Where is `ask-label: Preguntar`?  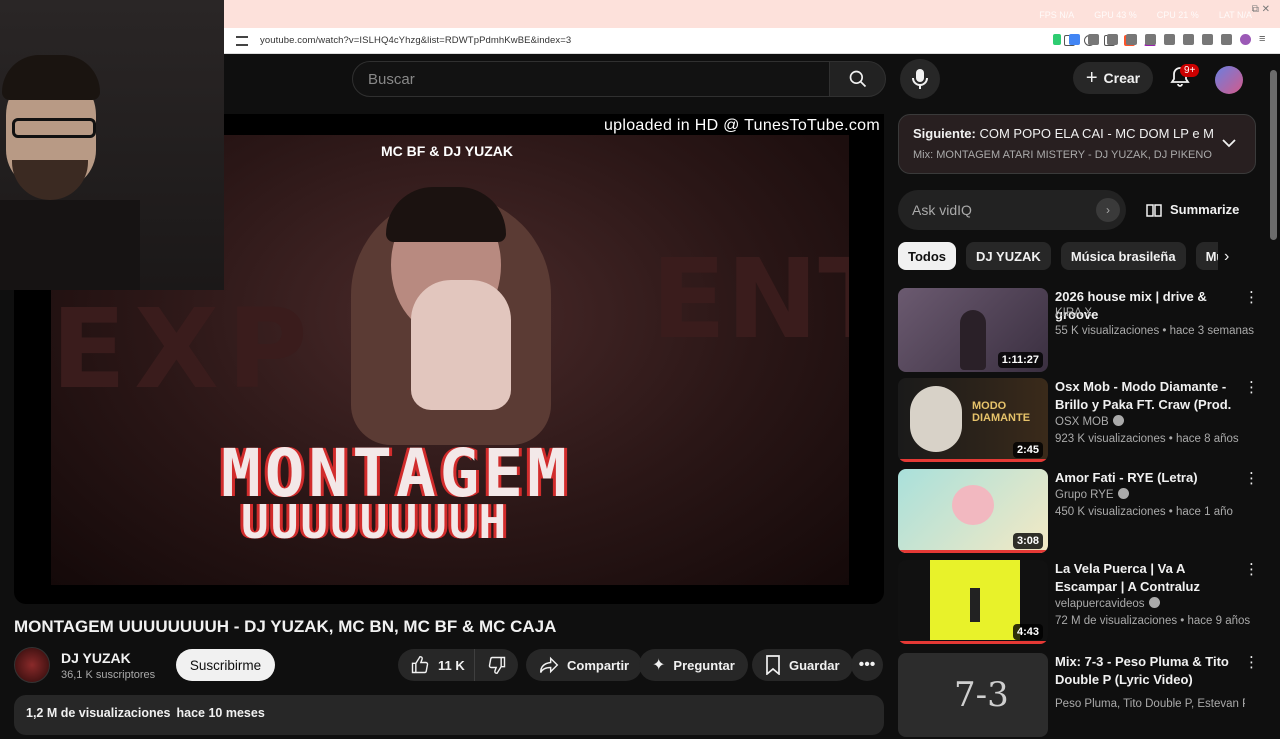
ask-label: Preguntar is located at coordinates (704, 665).